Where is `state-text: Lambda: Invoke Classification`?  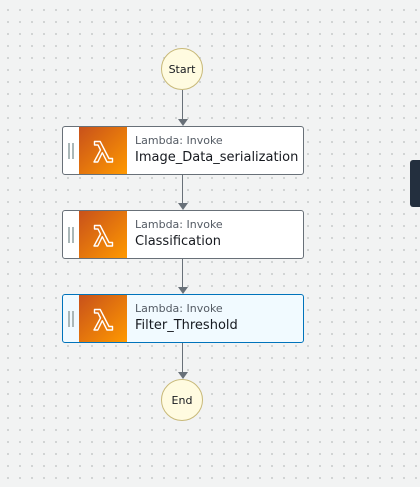 state-text: Lambda: Invoke Classification is located at coordinates (215, 234).